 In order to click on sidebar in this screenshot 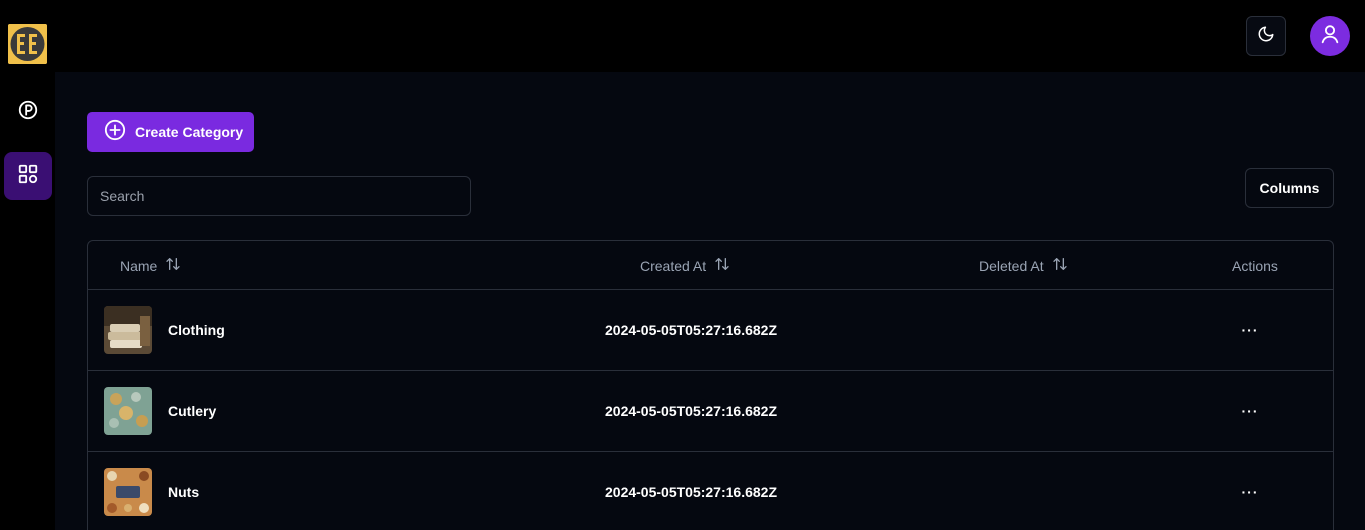, I will do `click(27, 301)`.